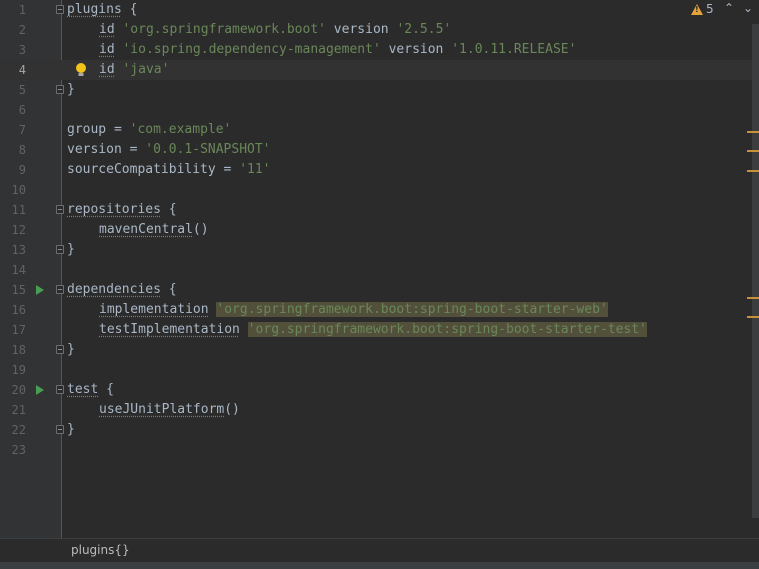  I want to click on code-text: dependencies {, so click(122, 290).